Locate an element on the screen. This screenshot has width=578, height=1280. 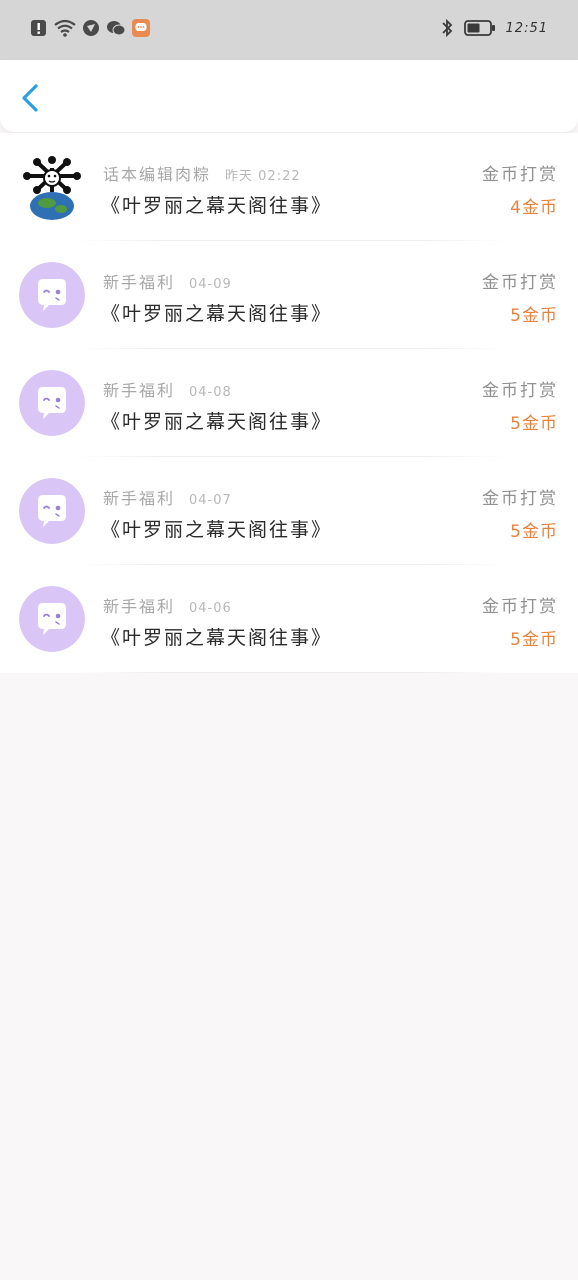
sender-name: 话本编辑肉粽 昨天 02:22 is located at coordinates (202, 173).